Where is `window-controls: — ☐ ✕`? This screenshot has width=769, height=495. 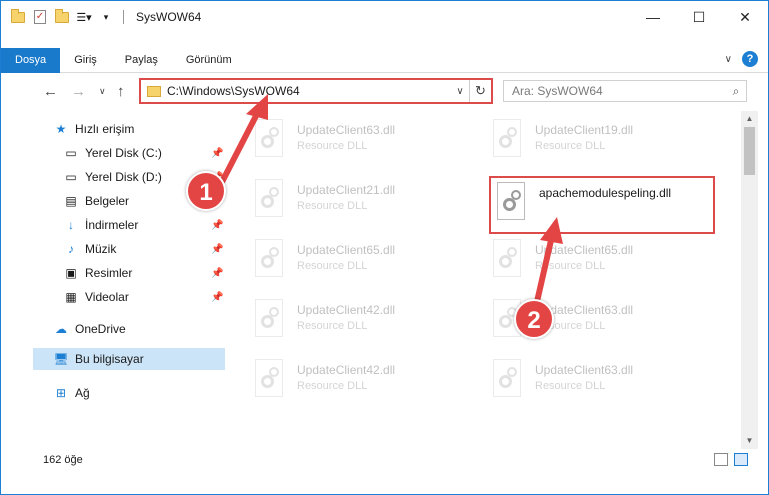
window-controls: — ☐ ✕ is located at coordinates (699, 17).